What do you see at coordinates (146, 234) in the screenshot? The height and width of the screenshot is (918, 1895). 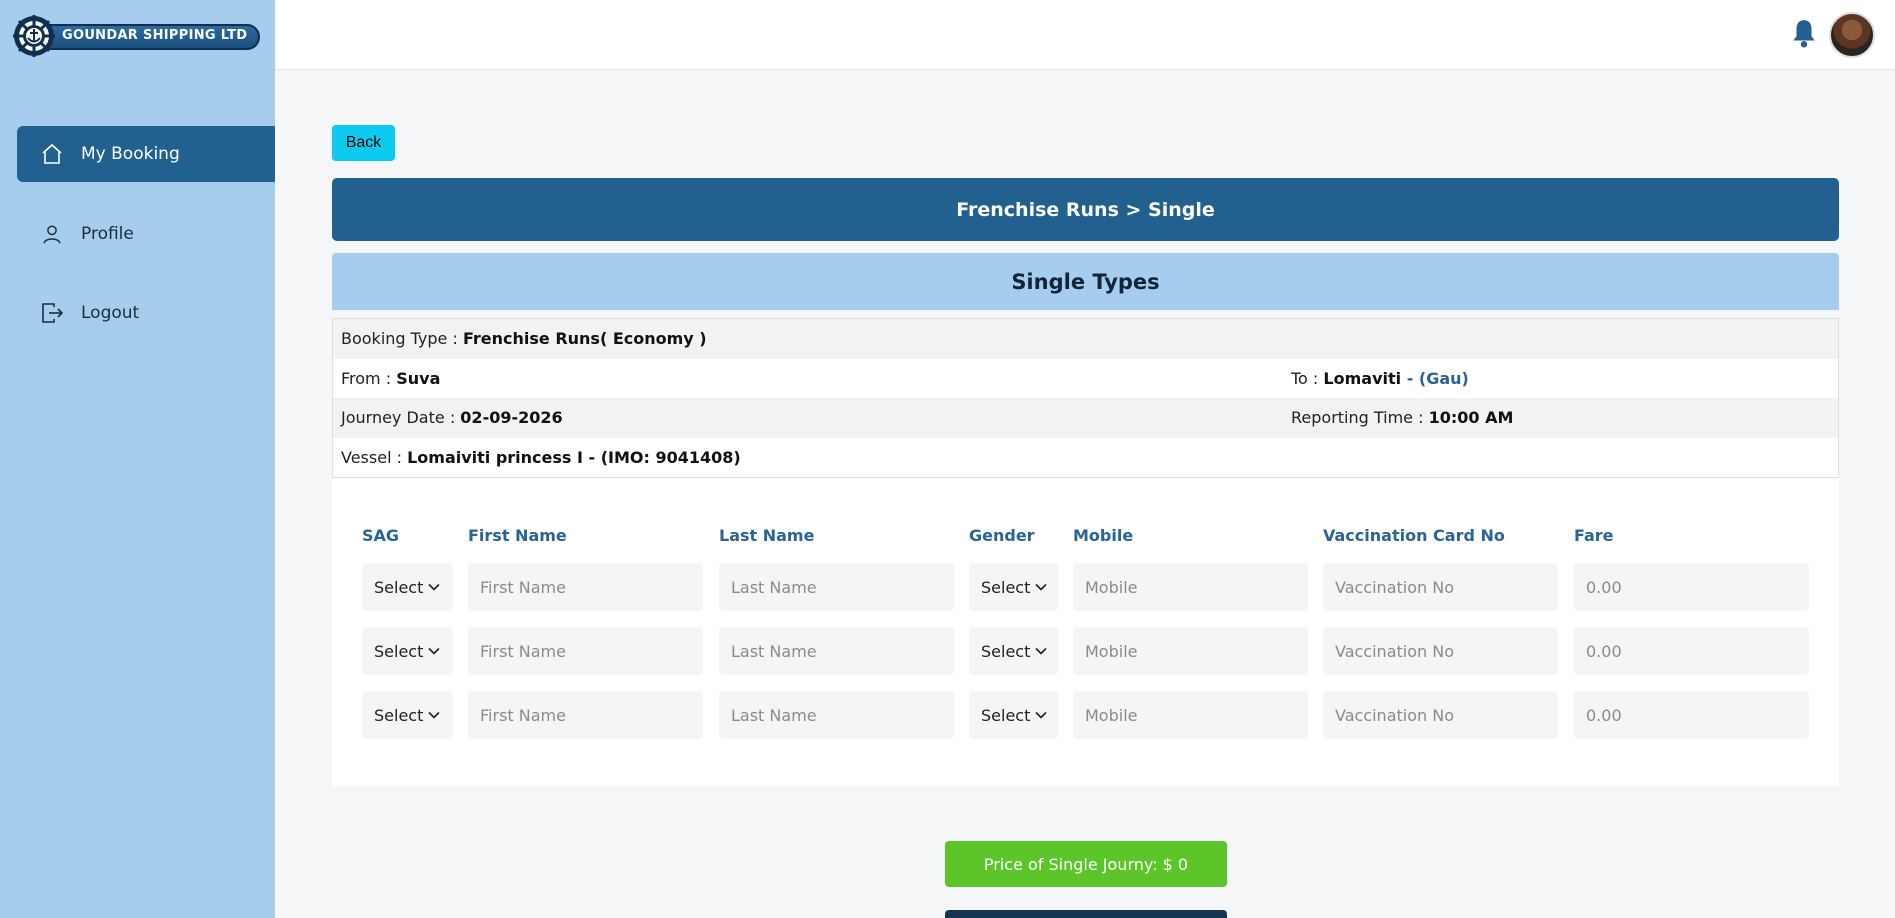 I see `sidebar-item-profile: Profile` at bounding box center [146, 234].